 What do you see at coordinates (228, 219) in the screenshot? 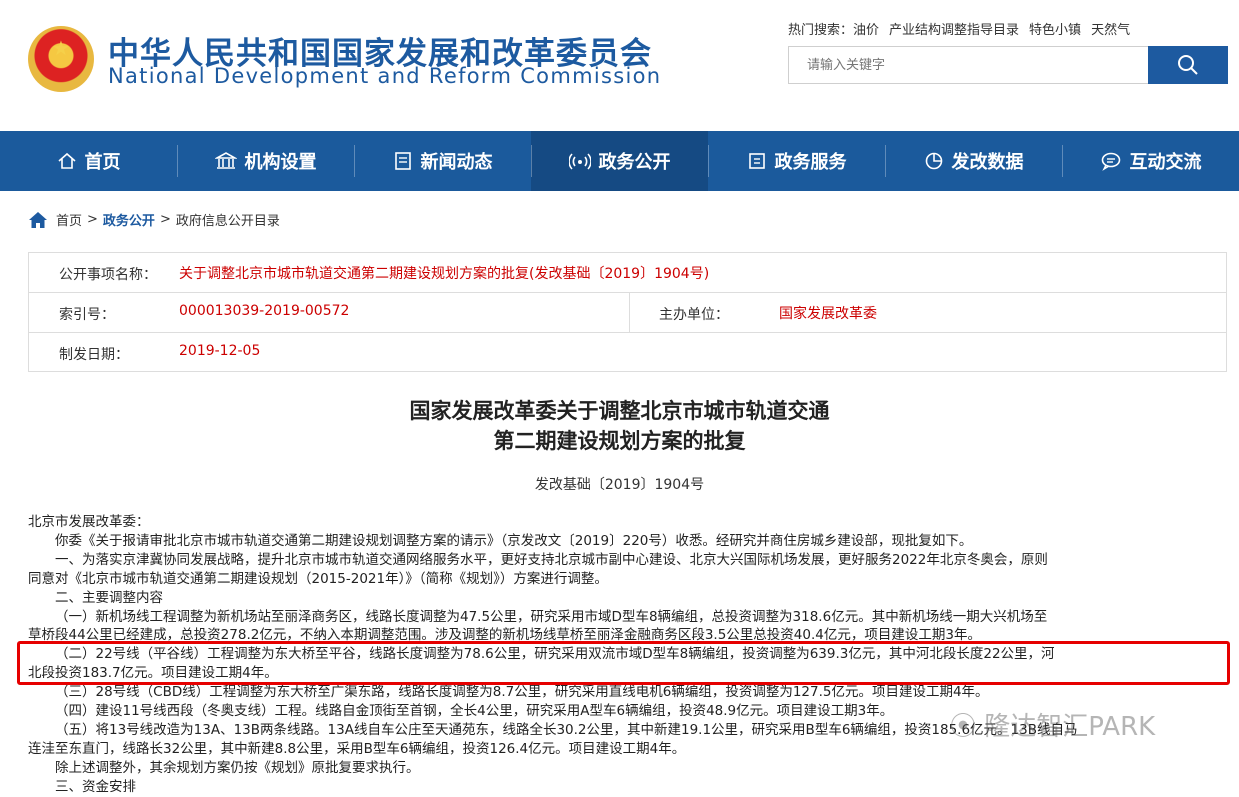
I see `breadcrumb-current: 政府信息公开目录` at bounding box center [228, 219].